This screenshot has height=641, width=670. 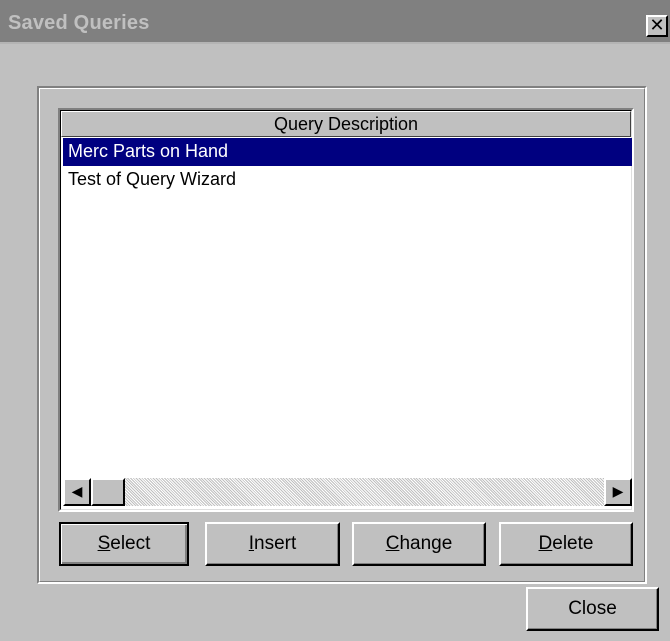 What do you see at coordinates (347, 492) in the screenshot?
I see `horizontal-scrollbar: ◀ ▶` at bounding box center [347, 492].